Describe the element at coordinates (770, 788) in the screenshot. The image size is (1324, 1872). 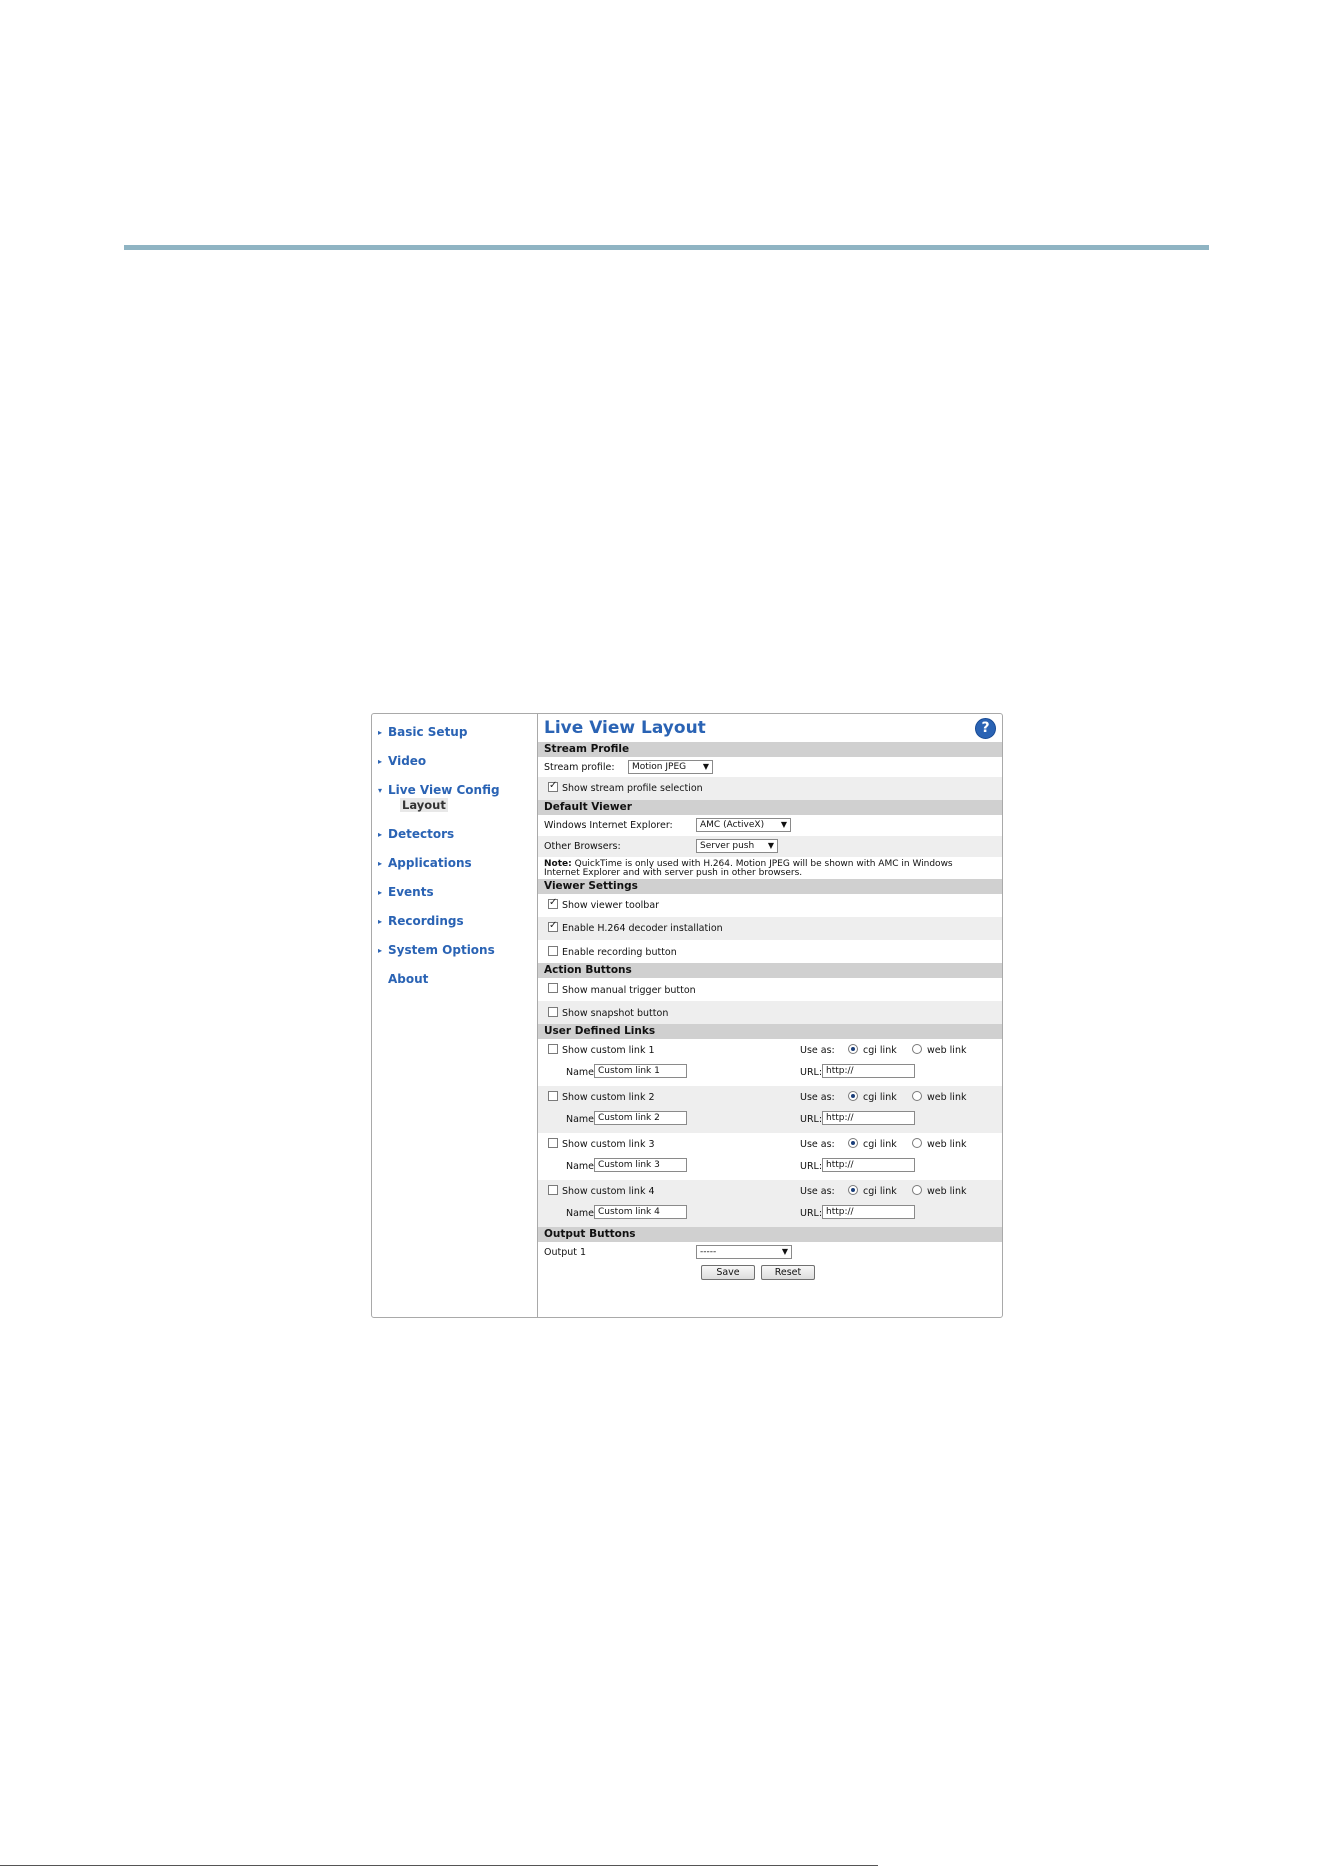
I see `show-stream-selection-row: Show stream profile selection` at that location.